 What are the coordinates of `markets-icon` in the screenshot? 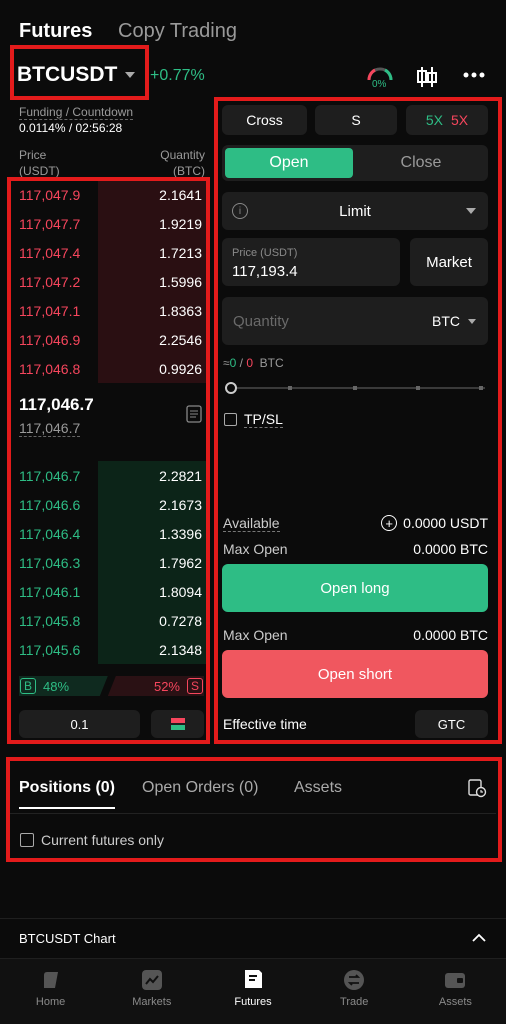 It's located at (151, 980).